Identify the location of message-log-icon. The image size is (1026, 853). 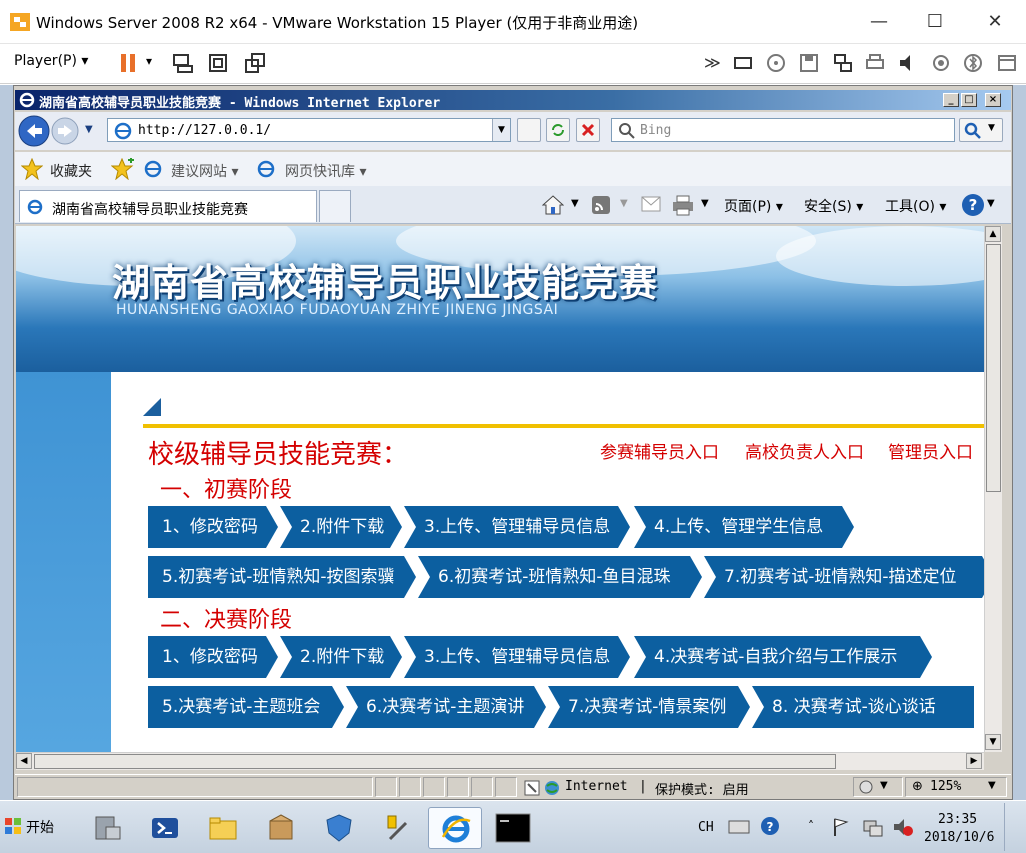
(1007, 63).